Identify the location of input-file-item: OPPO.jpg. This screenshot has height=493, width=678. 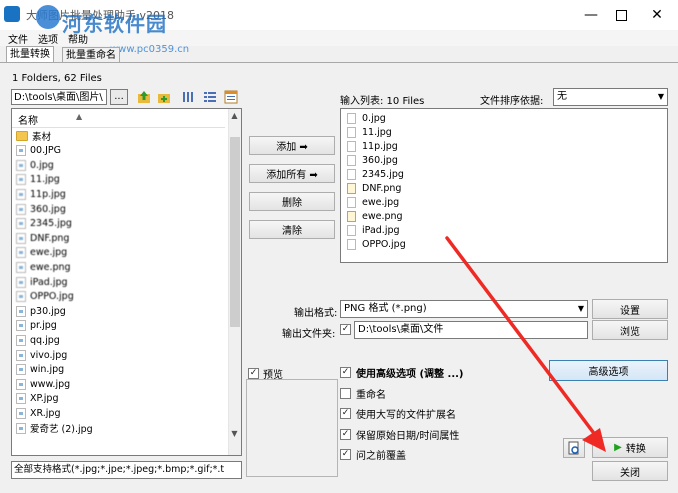
(376, 244).